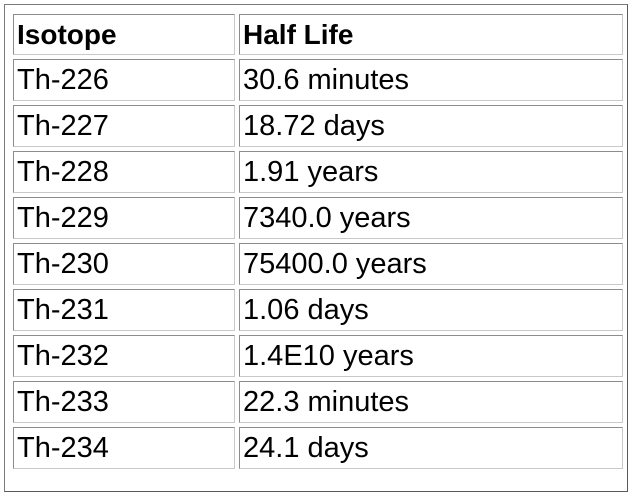  I want to click on table-header: Isotope Half Life, so click(318, 34).